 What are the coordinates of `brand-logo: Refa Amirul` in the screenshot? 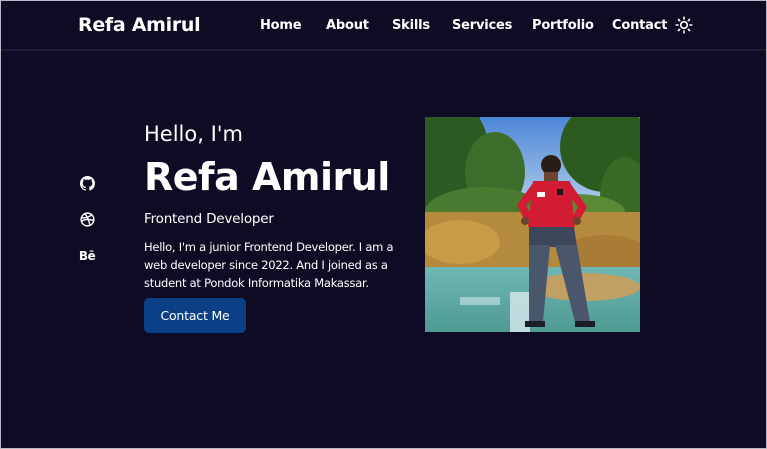 It's located at (139, 25).